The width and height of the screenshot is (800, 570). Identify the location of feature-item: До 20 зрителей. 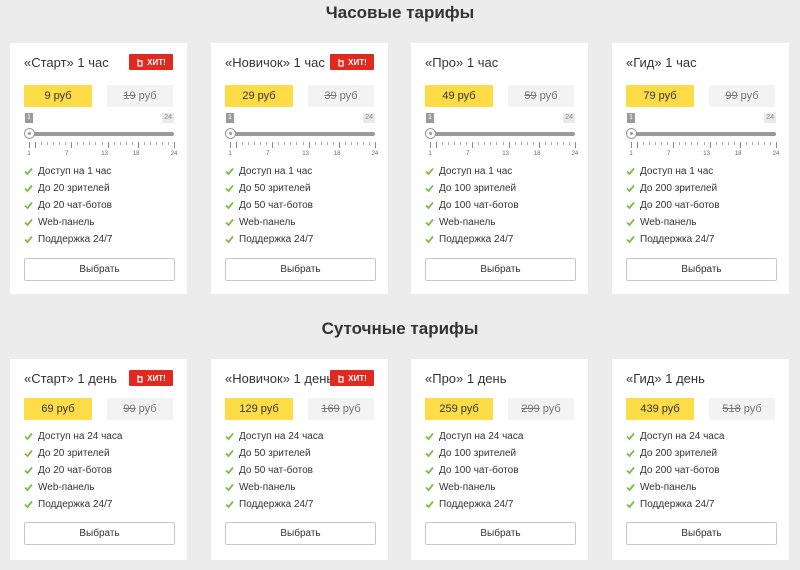
(68, 188).